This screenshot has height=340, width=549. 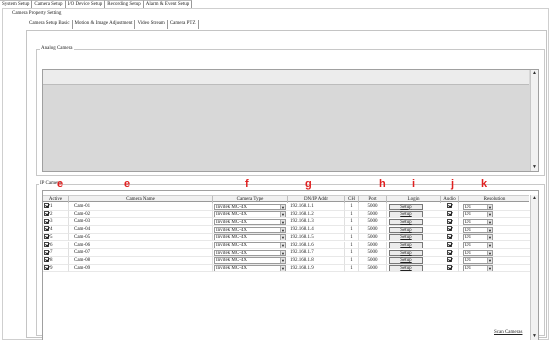 I want to click on camera-name-cell: Cam-05, so click(x=141, y=237).